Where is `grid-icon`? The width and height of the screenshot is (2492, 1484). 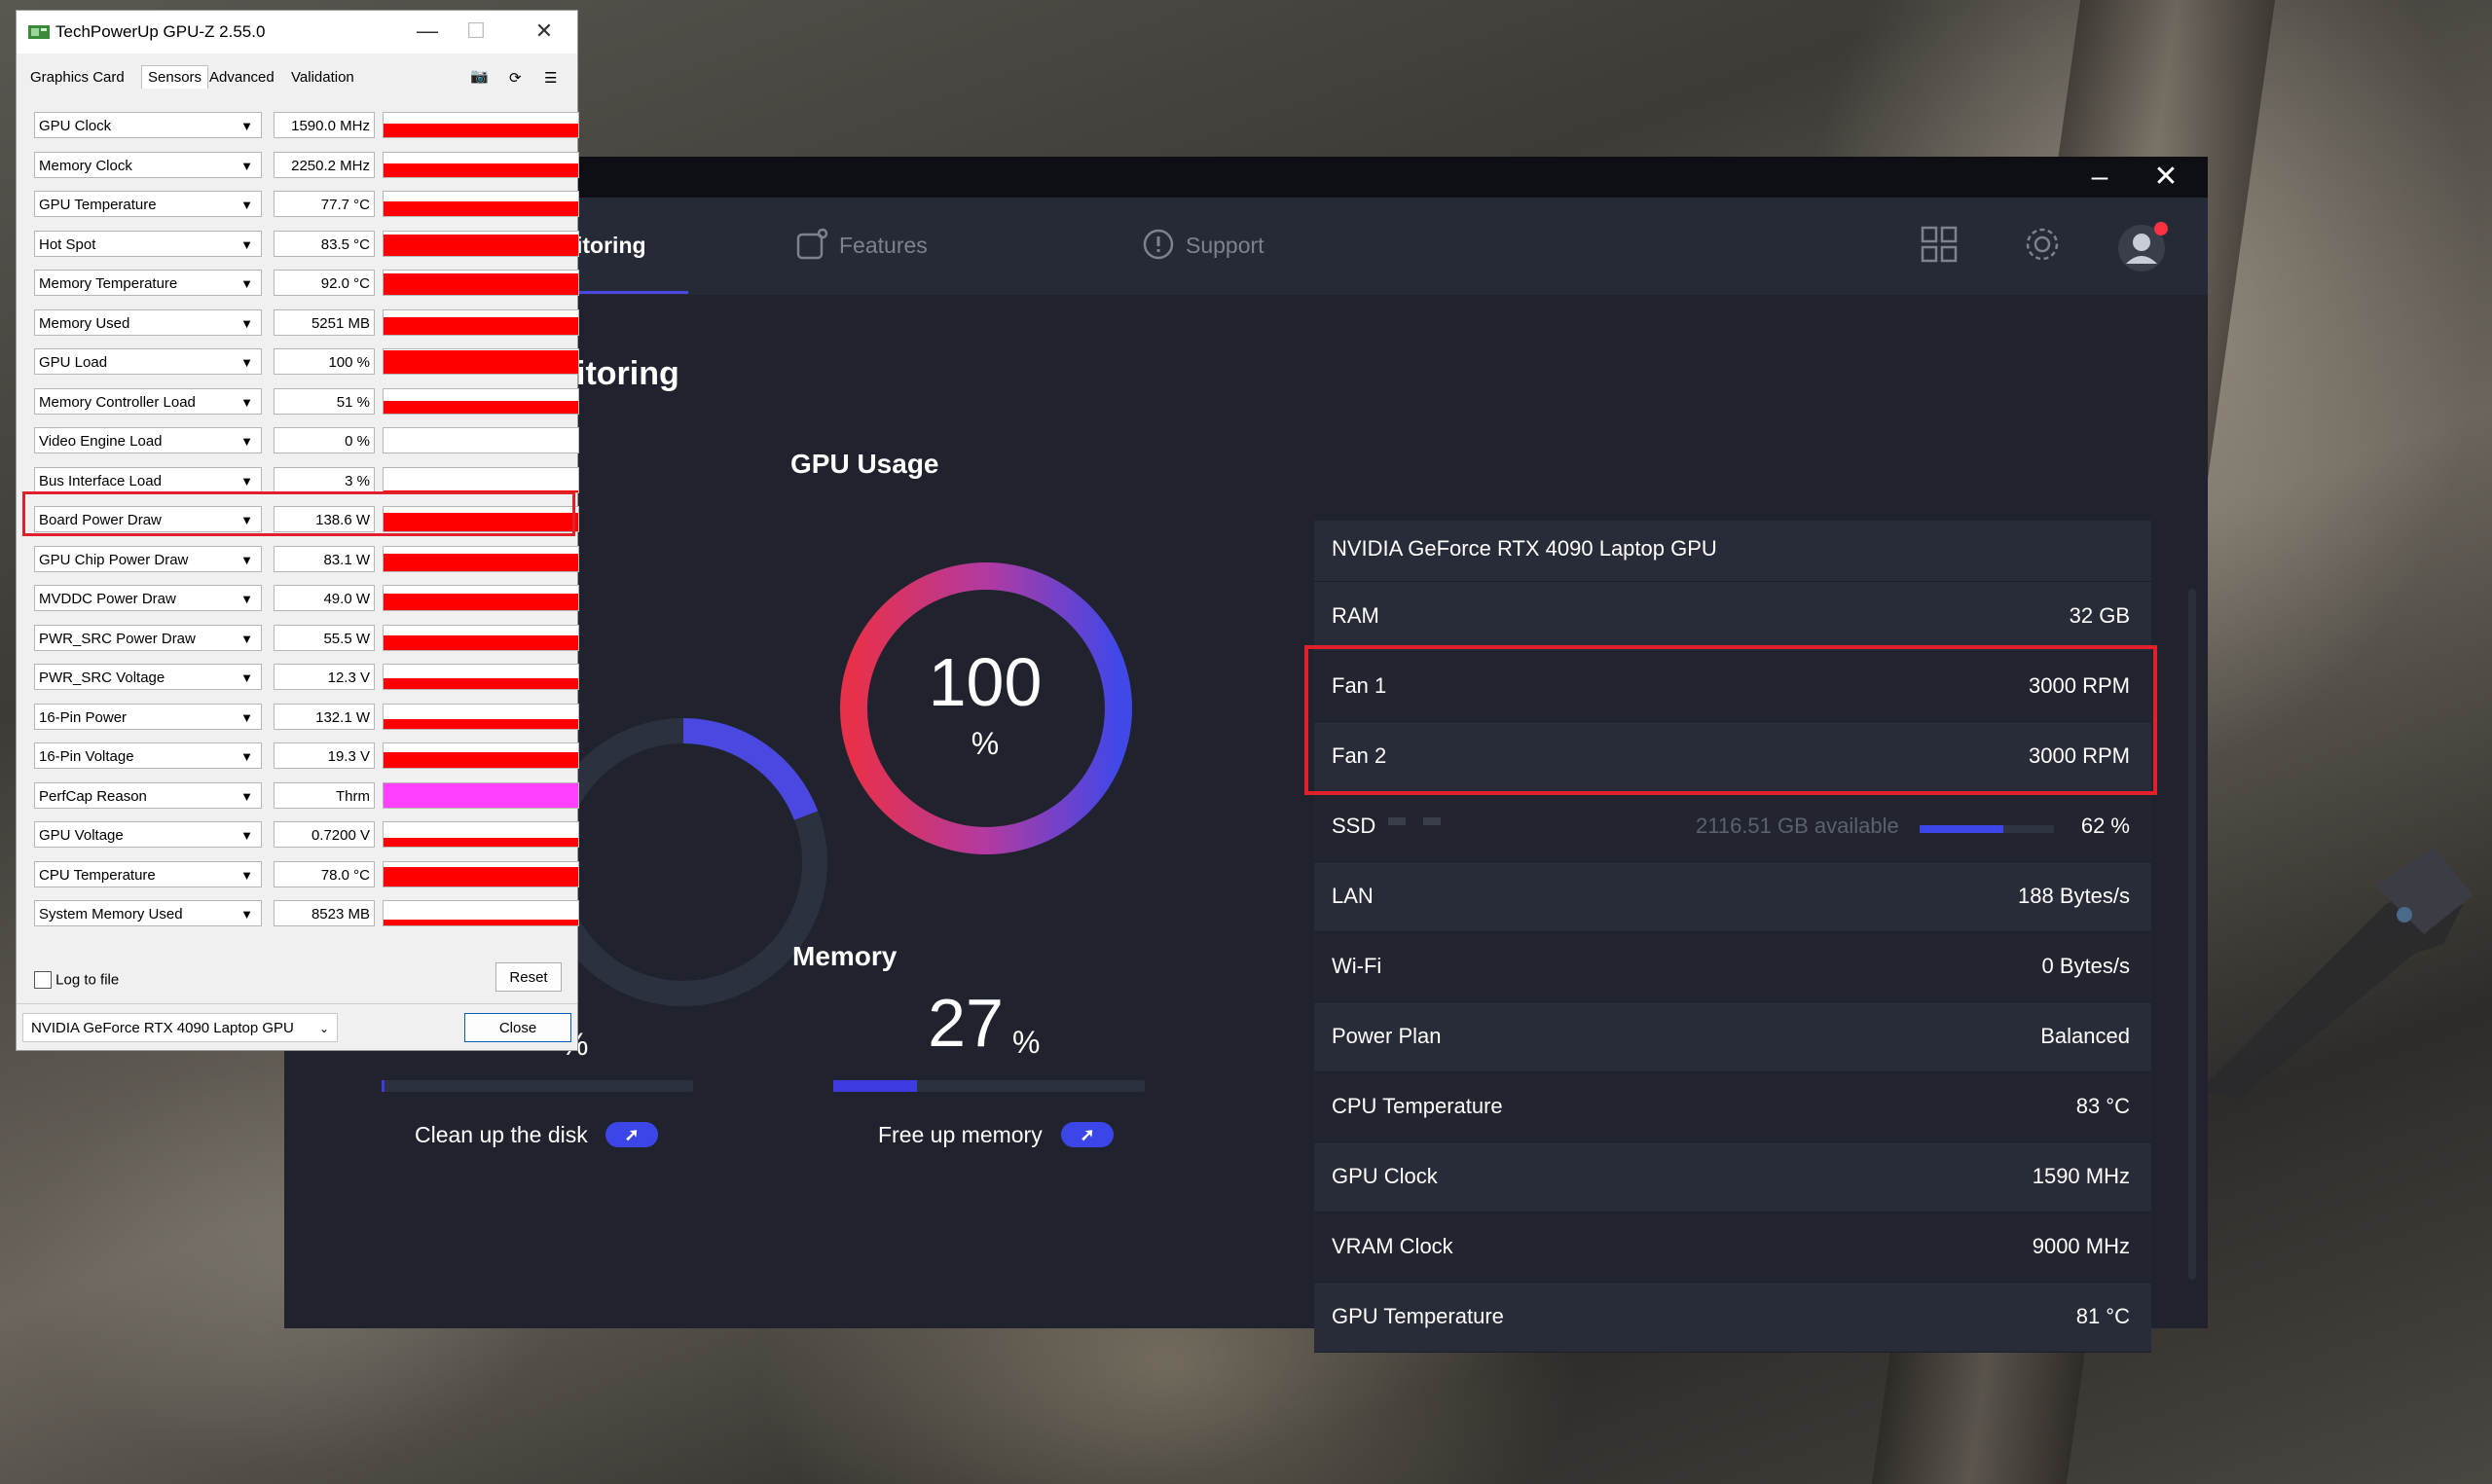
grid-icon is located at coordinates (1939, 245).